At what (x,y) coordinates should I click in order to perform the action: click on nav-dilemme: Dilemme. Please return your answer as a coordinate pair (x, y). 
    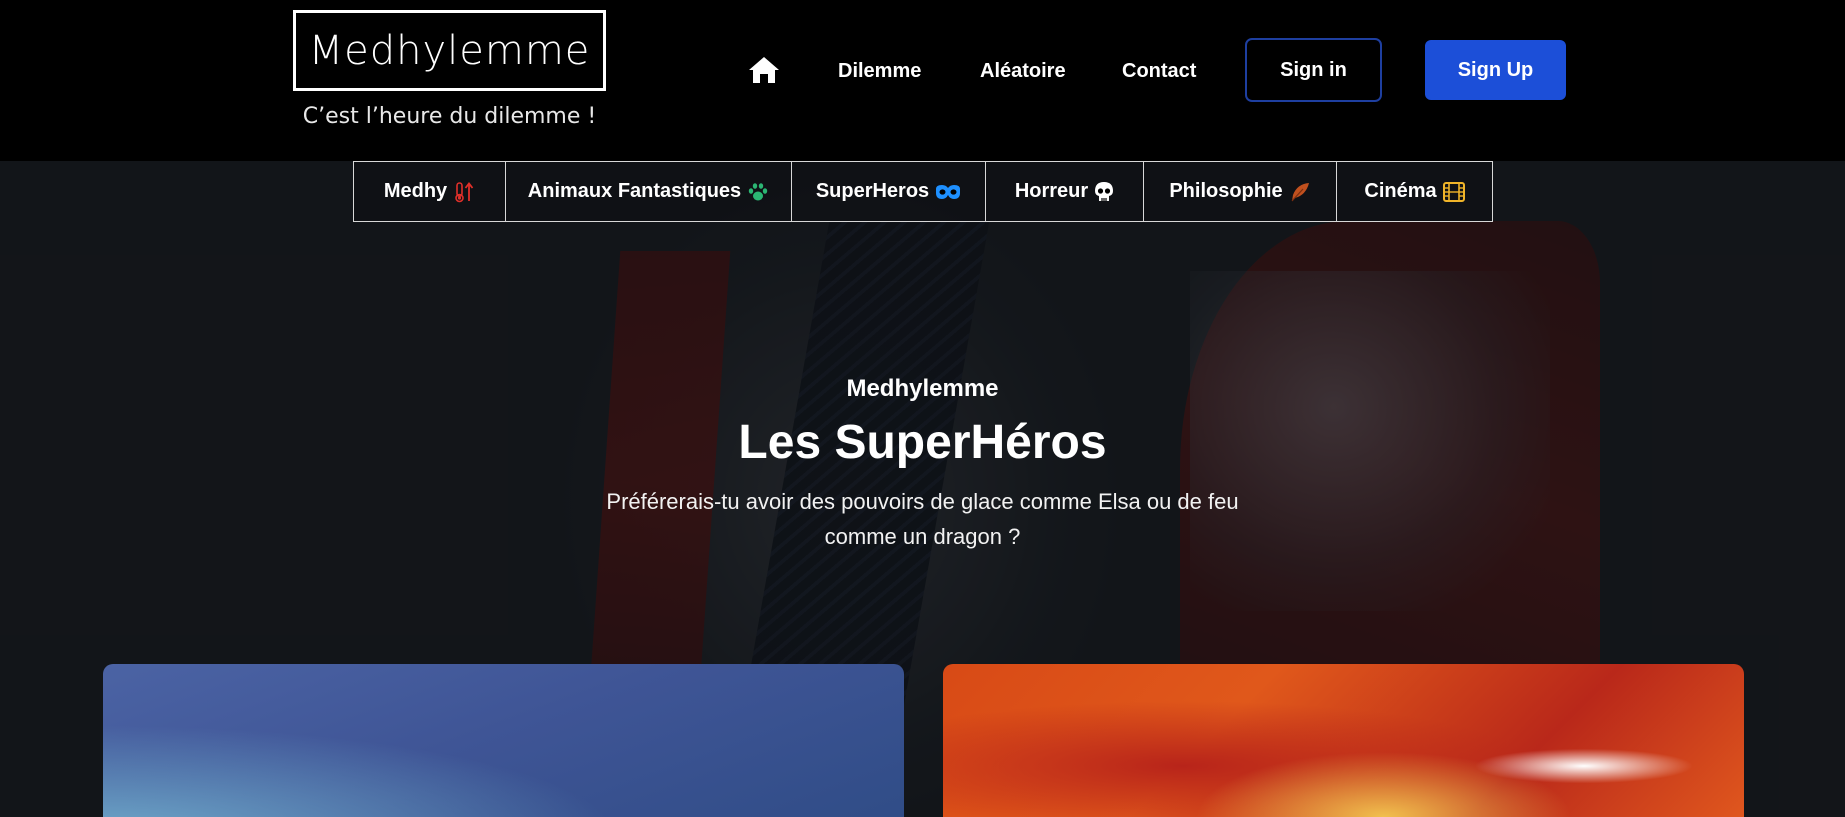
    Looking at the image, I should click on (879, 71).